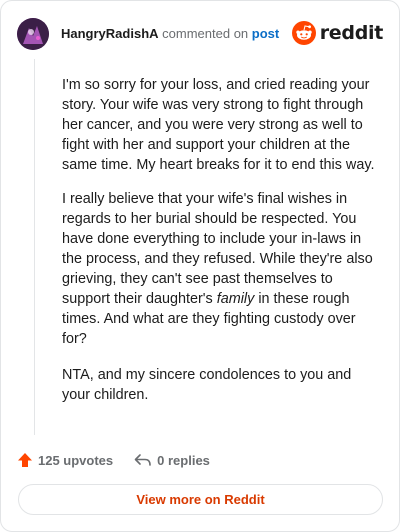  Describe the element at coordinates (205, 33) in the screenshot. I see `comment-action-text: commented on` at that location.